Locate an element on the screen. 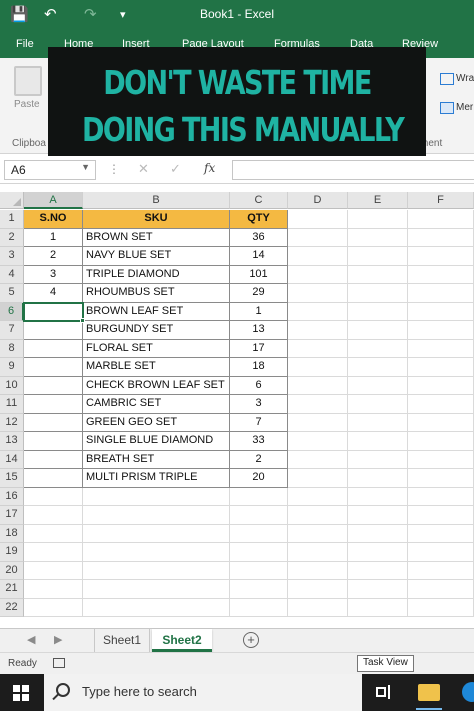  cell-b9: MARBLE SET is located at coordinates (156, 367).